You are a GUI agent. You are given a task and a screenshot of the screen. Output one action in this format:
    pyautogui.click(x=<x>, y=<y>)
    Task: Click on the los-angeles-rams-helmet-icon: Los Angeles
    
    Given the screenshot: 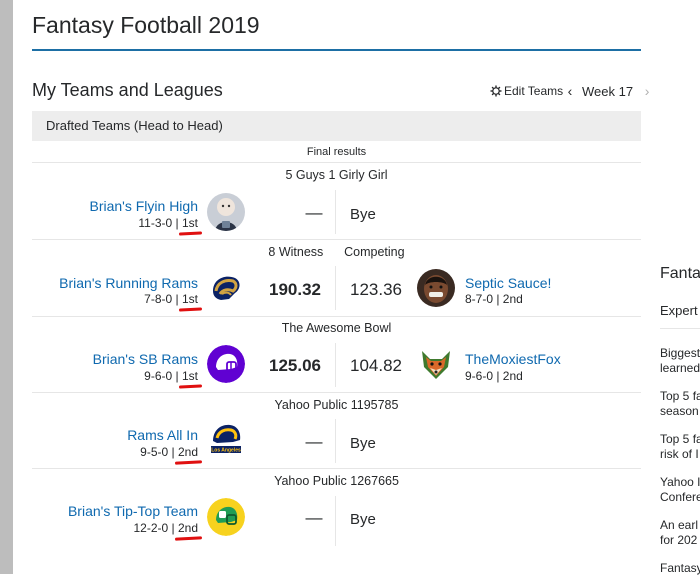 What is the action you would take?
    pyautogui.click(x=226, y=440)
    